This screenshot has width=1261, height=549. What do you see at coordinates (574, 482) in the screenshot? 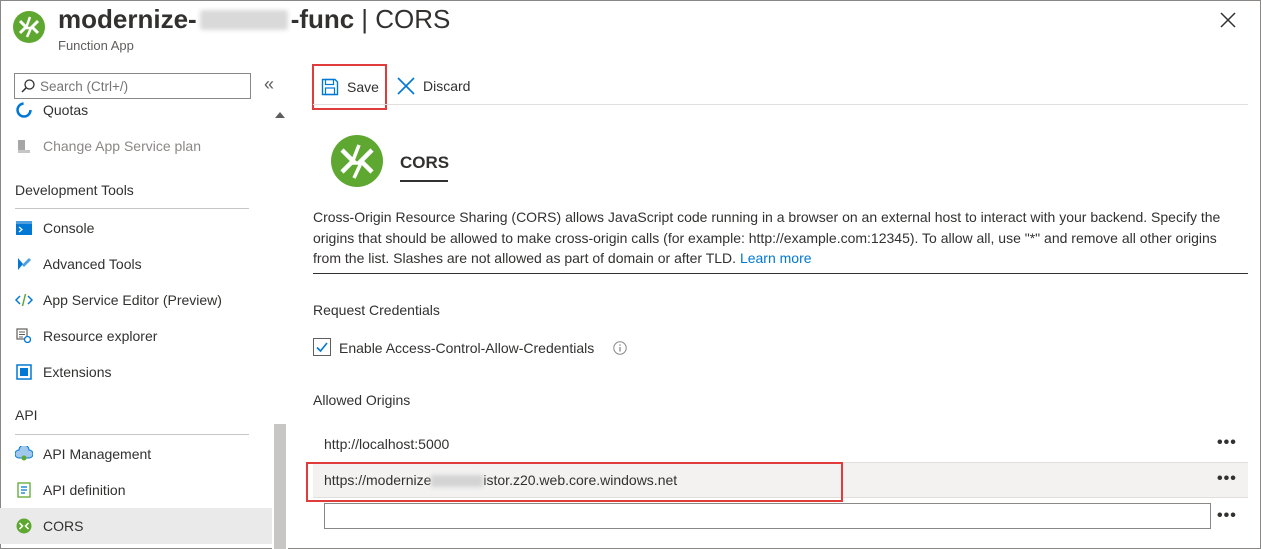
I see `highlight-box` at bounding box center [574, 482].